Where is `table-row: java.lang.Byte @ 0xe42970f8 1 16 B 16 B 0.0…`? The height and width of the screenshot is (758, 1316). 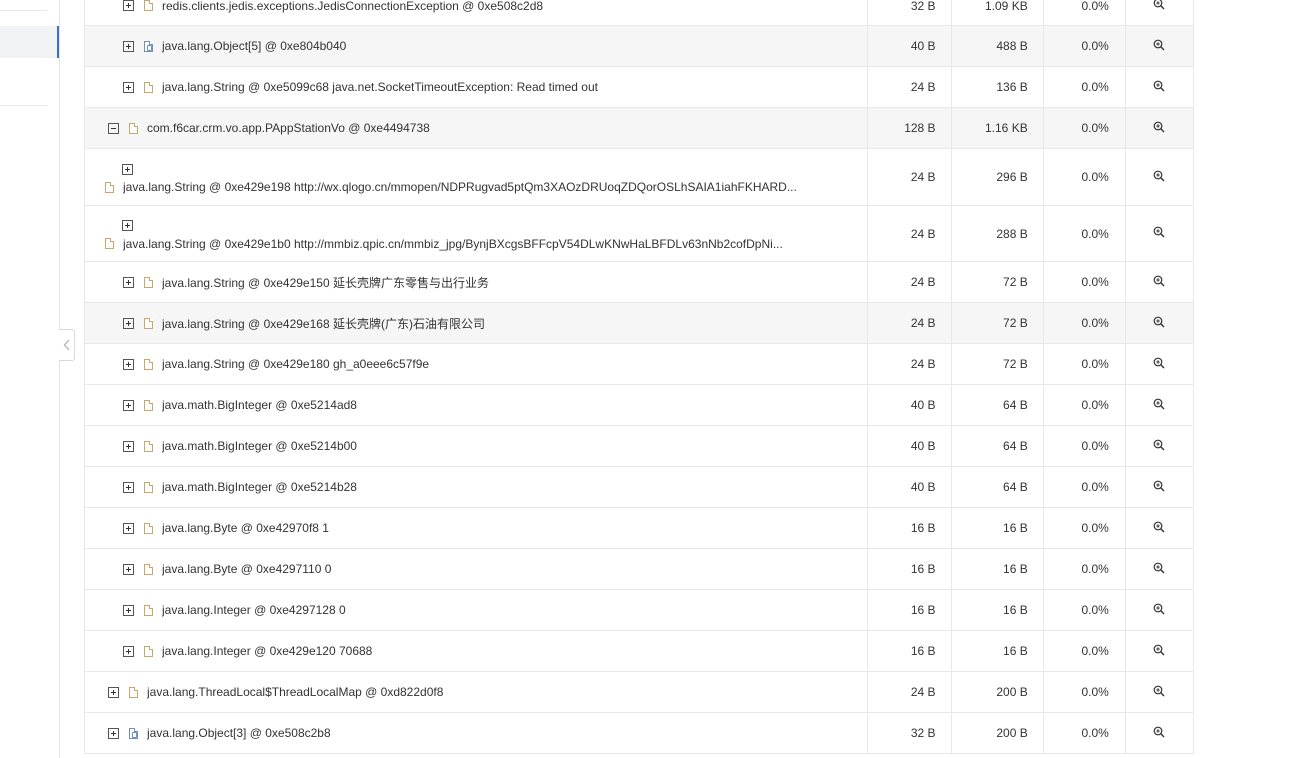
table-row: java.lang.Byte @ 0xe42970f8 1 16 B 16 B 0.0… is located at coordinates (639, 528).